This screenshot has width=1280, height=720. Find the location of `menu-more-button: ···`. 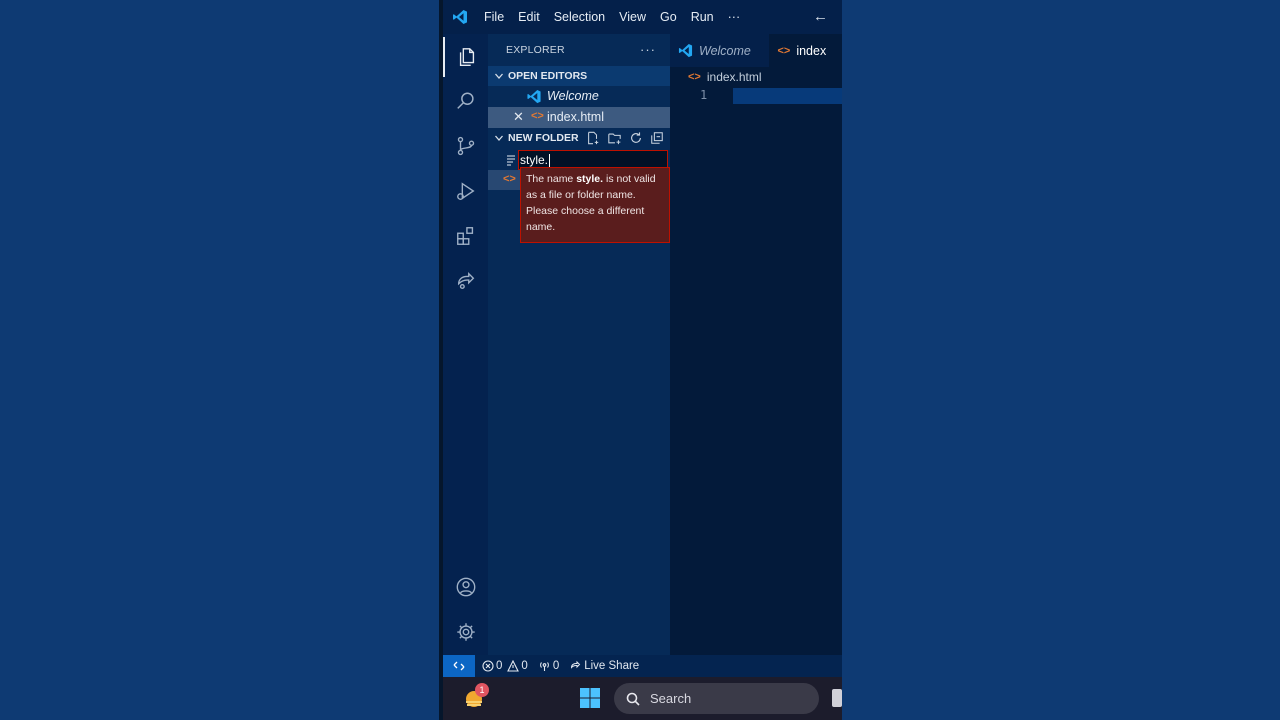

menu-more-button: ··· is located at coordinates (734, 17).